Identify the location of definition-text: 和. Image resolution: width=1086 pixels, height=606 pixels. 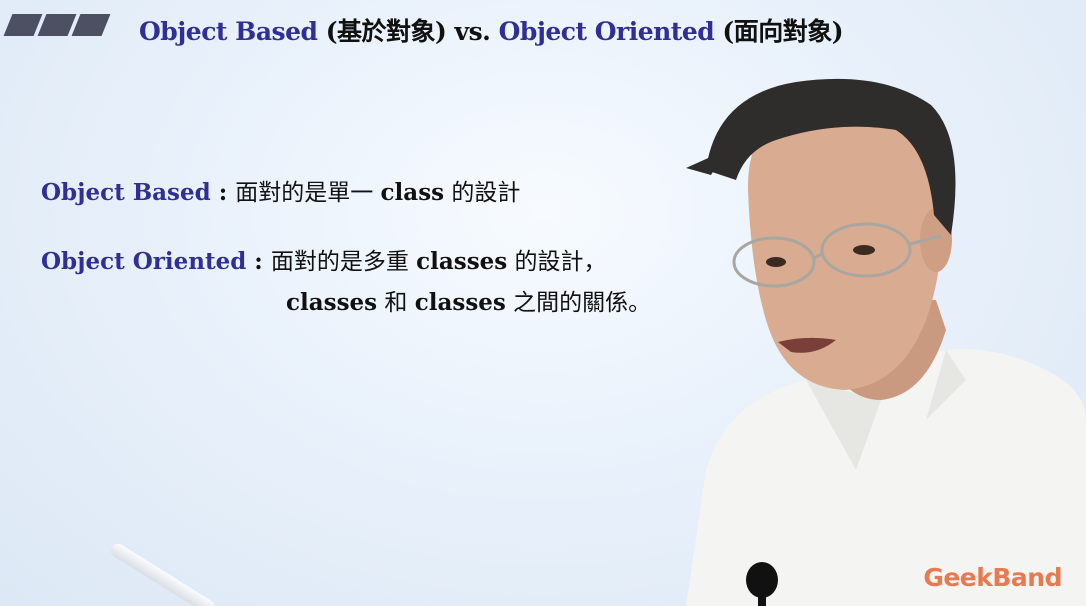
(396, 303).